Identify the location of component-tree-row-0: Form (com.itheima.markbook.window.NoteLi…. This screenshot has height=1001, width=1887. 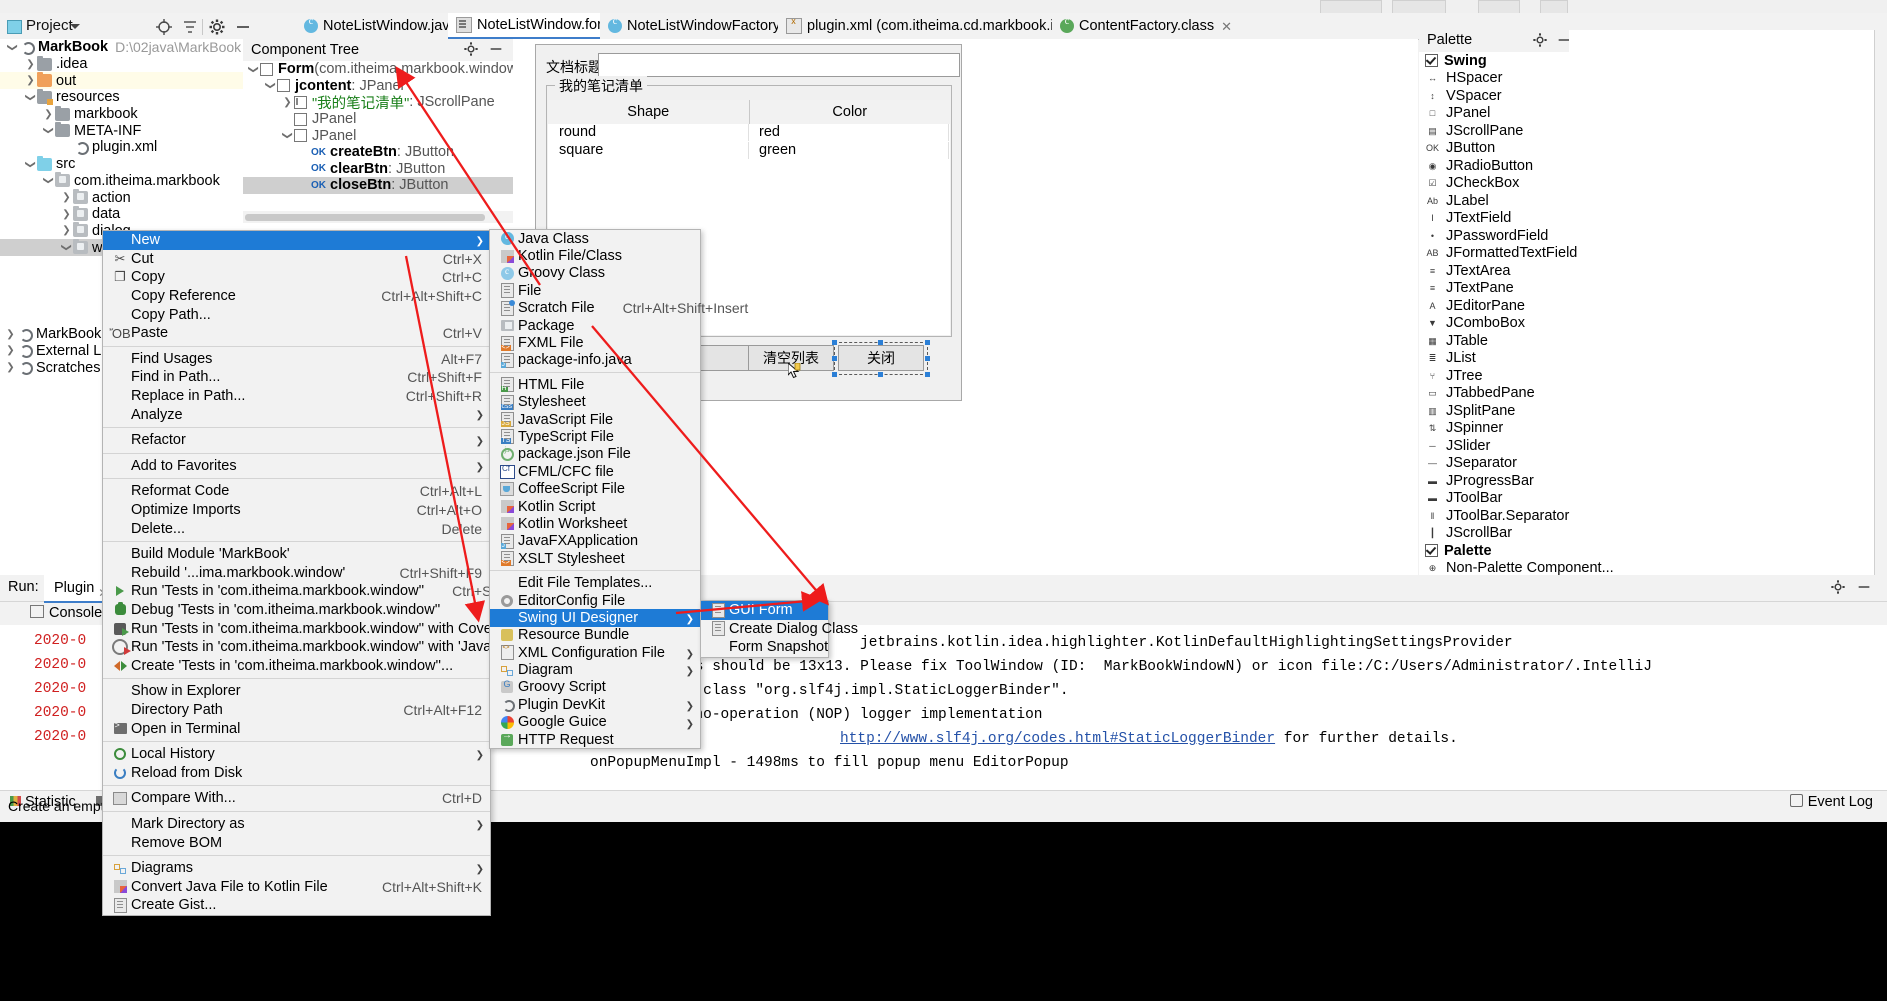
(378, 69).